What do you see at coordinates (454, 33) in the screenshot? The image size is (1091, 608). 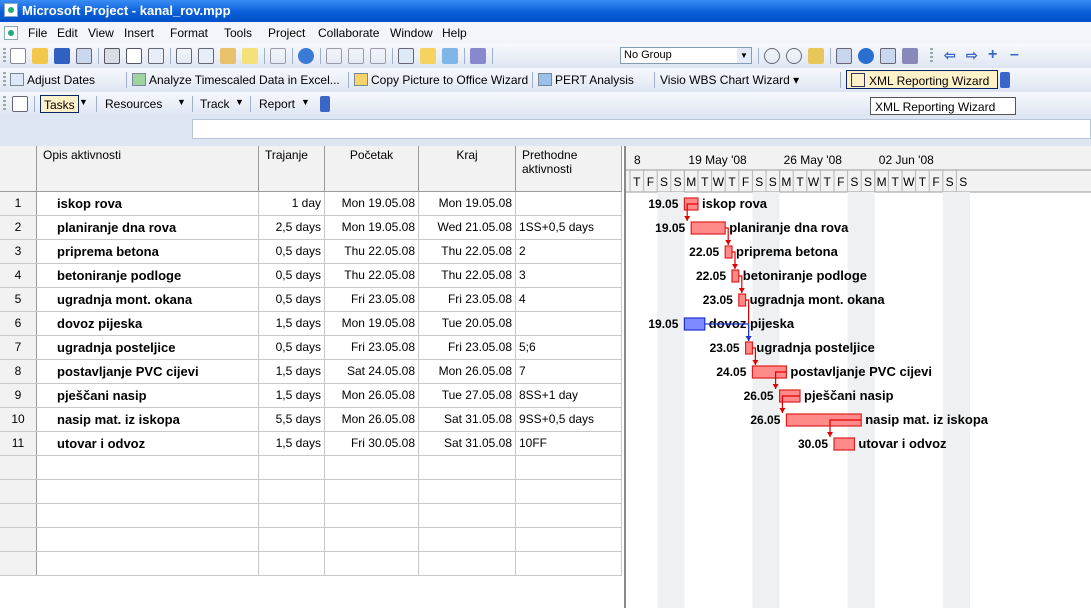 I see `menu-help: Help` at bounding box center [454, 33].